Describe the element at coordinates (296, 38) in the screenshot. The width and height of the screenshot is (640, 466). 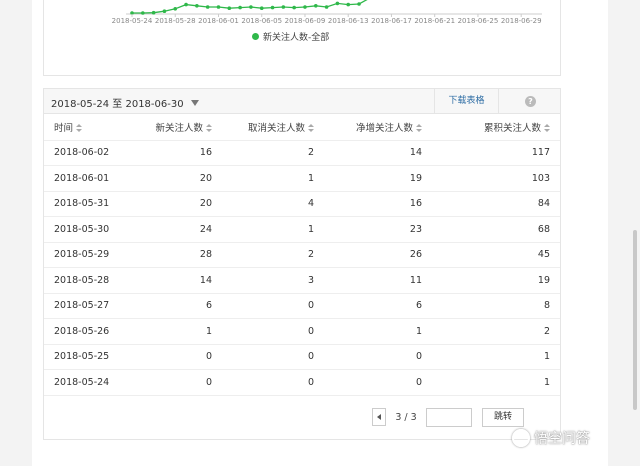
I see `legend-label: 新关注人数-全部` at that location.